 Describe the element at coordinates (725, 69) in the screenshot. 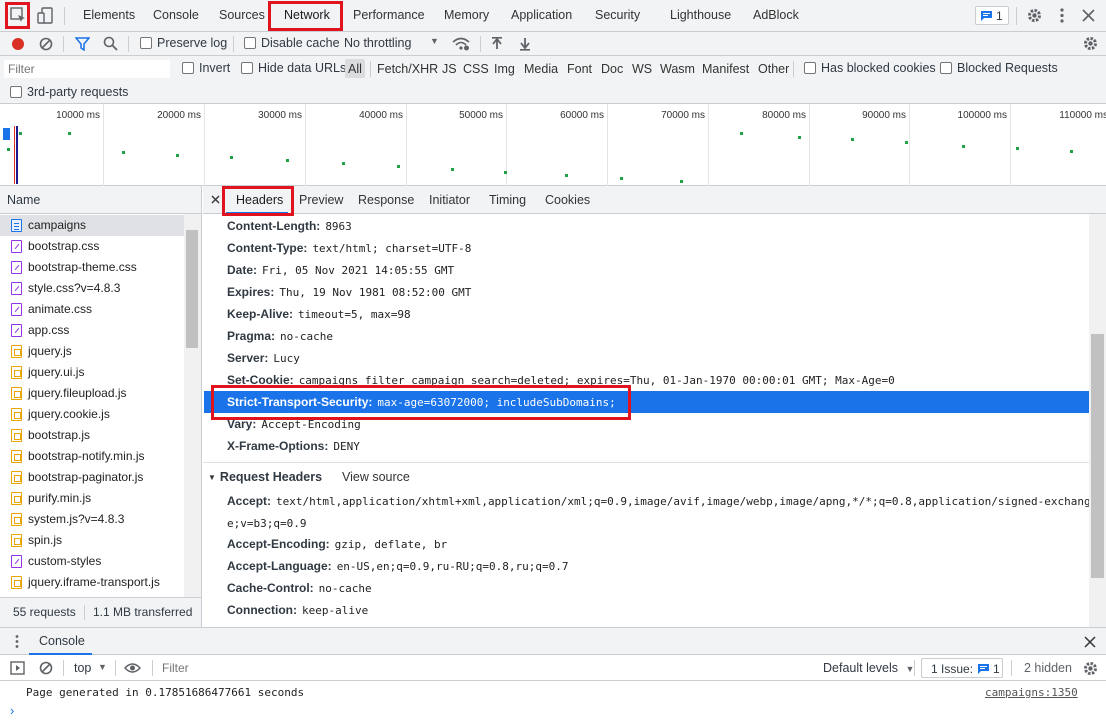

I see `type-manifest: Manifest` at that location.